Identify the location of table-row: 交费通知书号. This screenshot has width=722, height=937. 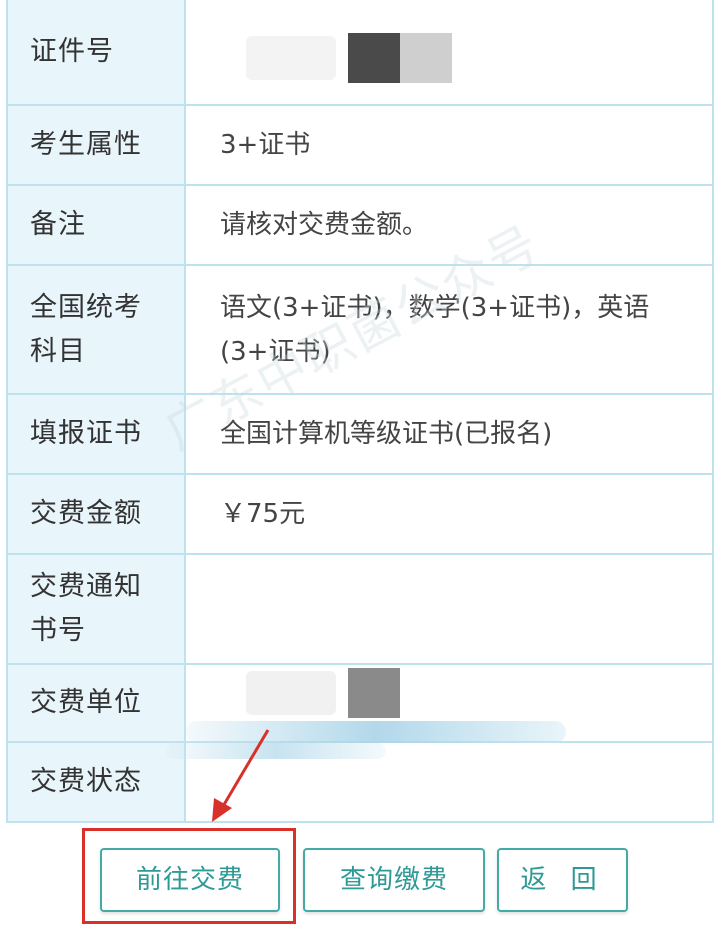
(360, 608).